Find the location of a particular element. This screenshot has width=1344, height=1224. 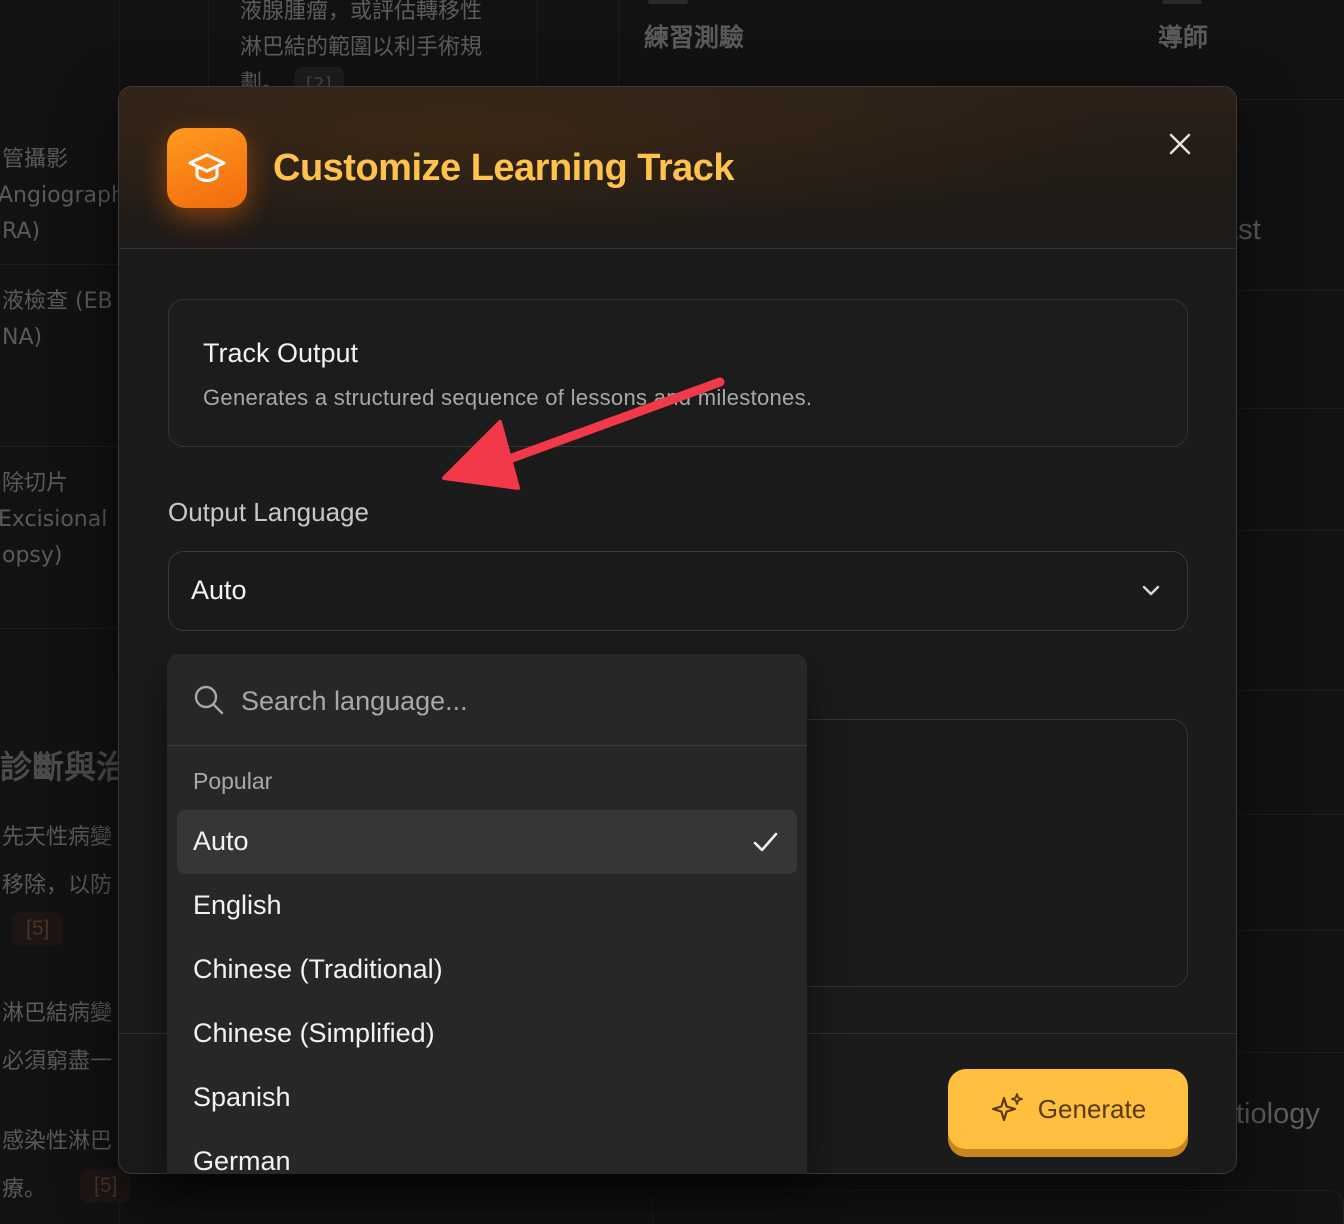

tab-tutor: 導師 is located at coordinates (1183, 36).